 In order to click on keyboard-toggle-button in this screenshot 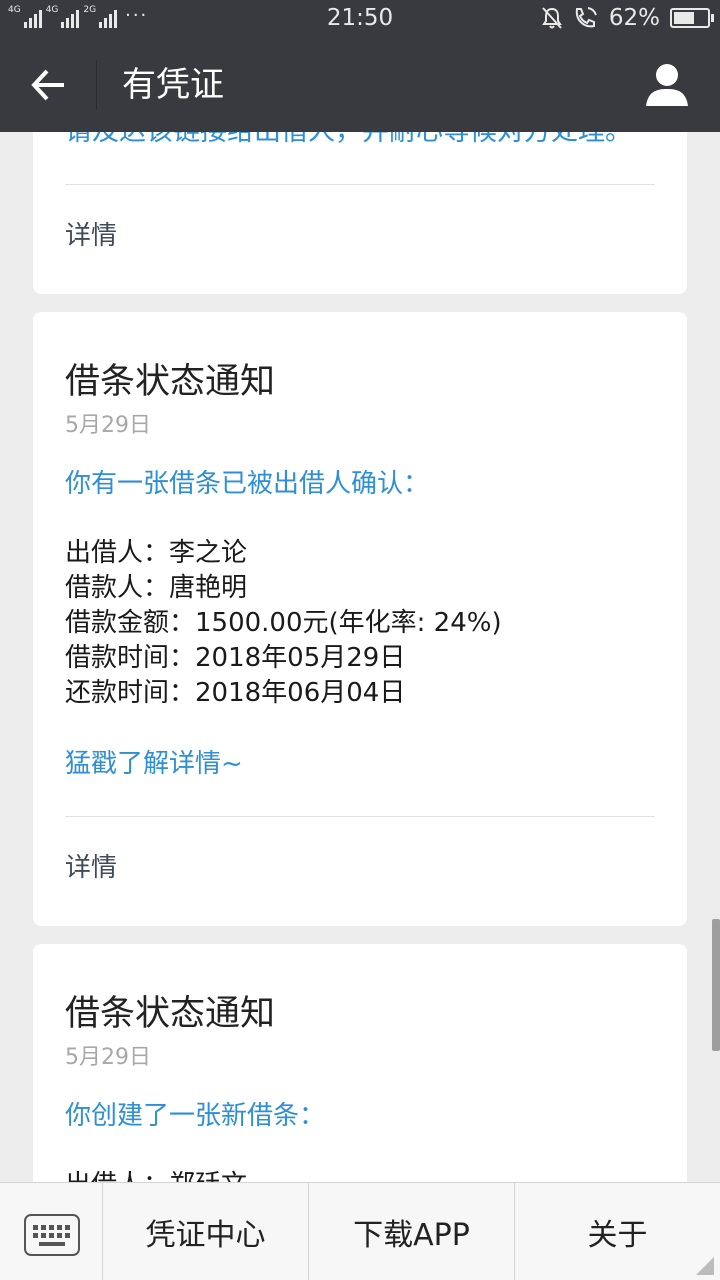, I will do `click(51, 1231)`.